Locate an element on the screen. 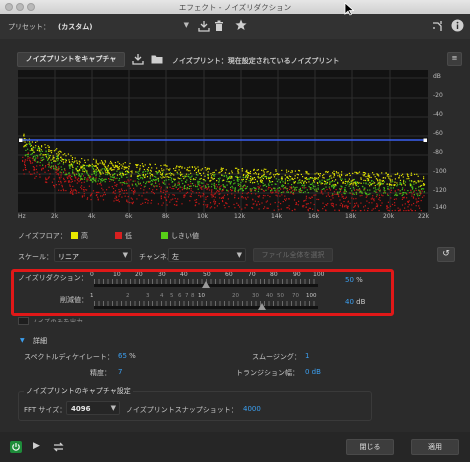 The height and width of the screenshot is (462, 470). routing-icon is located at coordinates (438, 26).